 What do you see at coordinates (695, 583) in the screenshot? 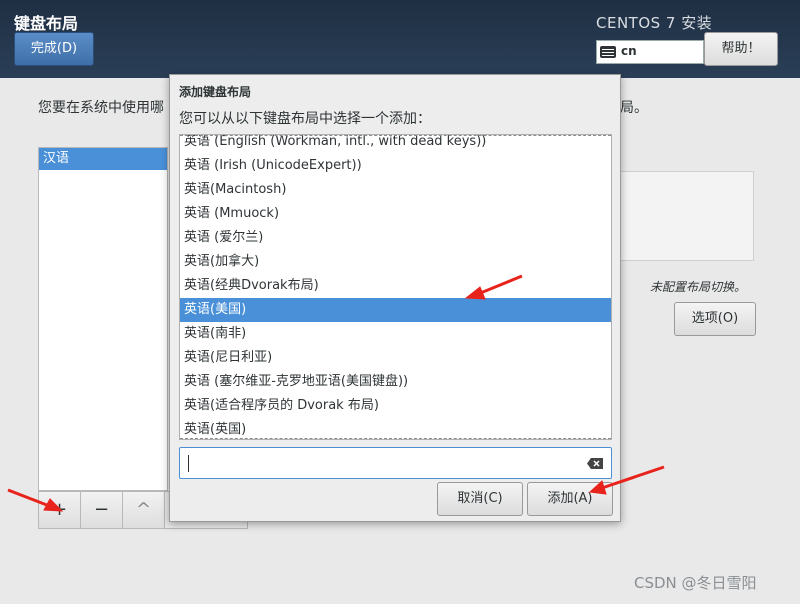
I see `watermark: CSDN @冬日雪阳` at bounding box center [695, 583].